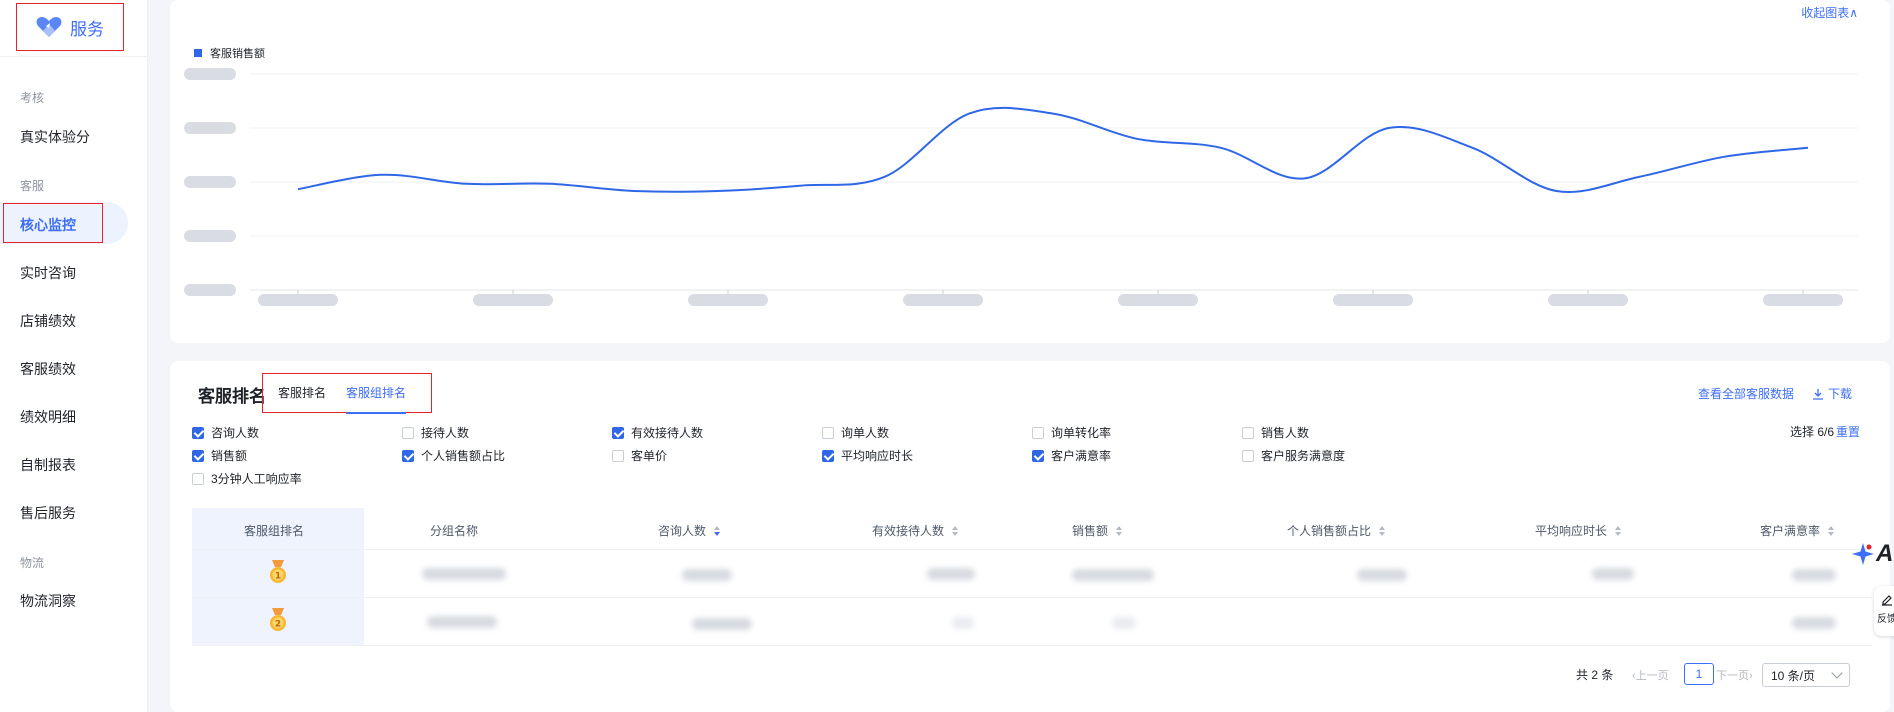 The height and width of the screenshot is (712, 1894). What do you see at coordinates (225, 432) in the screenshot?
I see `metric-checkbox: 咨询人数` at bounding box center [225, 432].